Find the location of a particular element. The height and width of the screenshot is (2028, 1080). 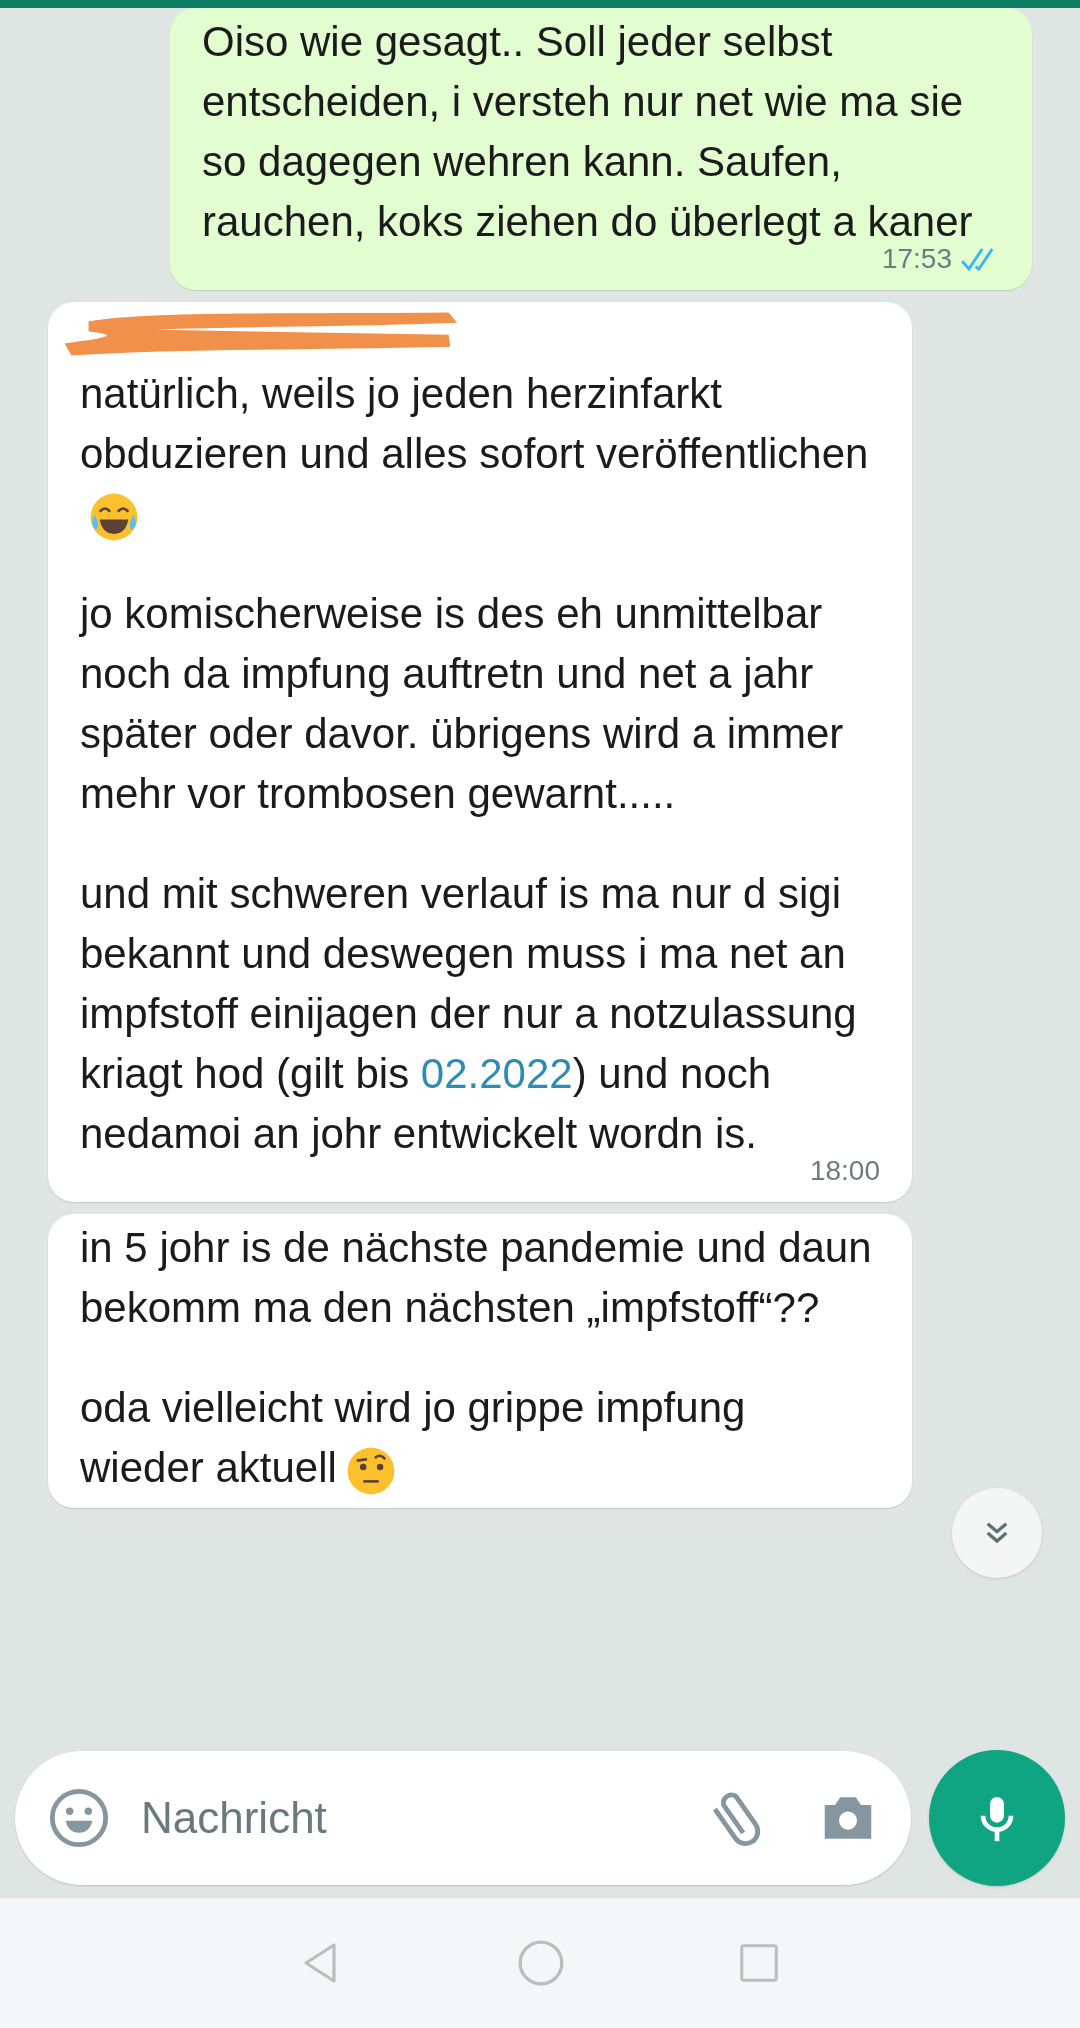

message-text: natürlich, weils jo jeden herzinfarkt obduzieren und alles sofort veröffentlichen is located at coordinates (480, 454).